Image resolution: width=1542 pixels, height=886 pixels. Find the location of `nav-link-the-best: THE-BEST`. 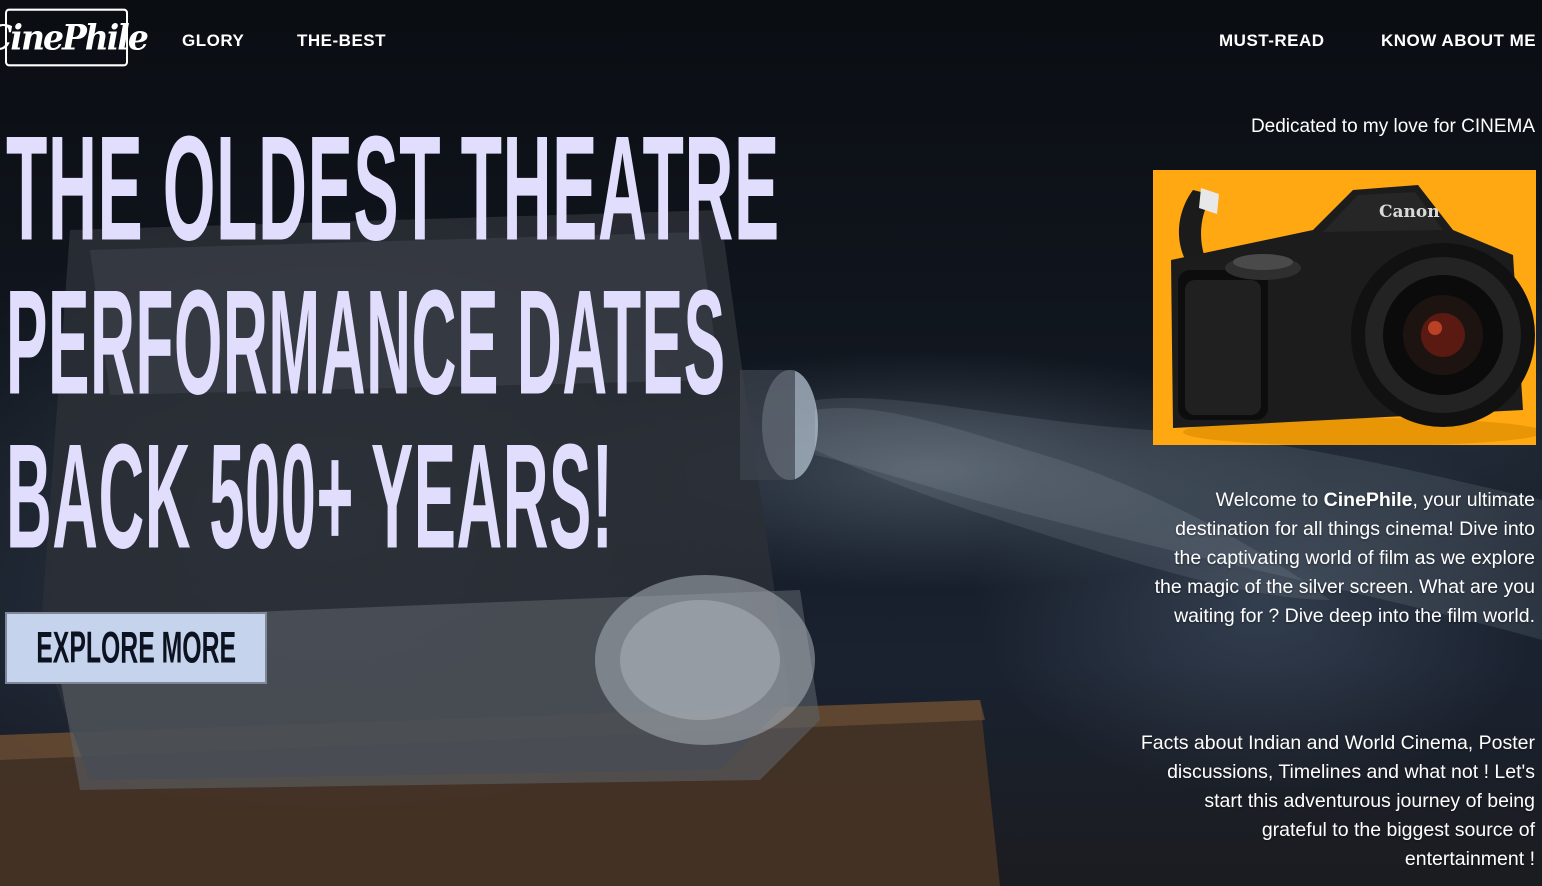

nav-link-the-best: THE-BEST is located at coordinates (341, 41).